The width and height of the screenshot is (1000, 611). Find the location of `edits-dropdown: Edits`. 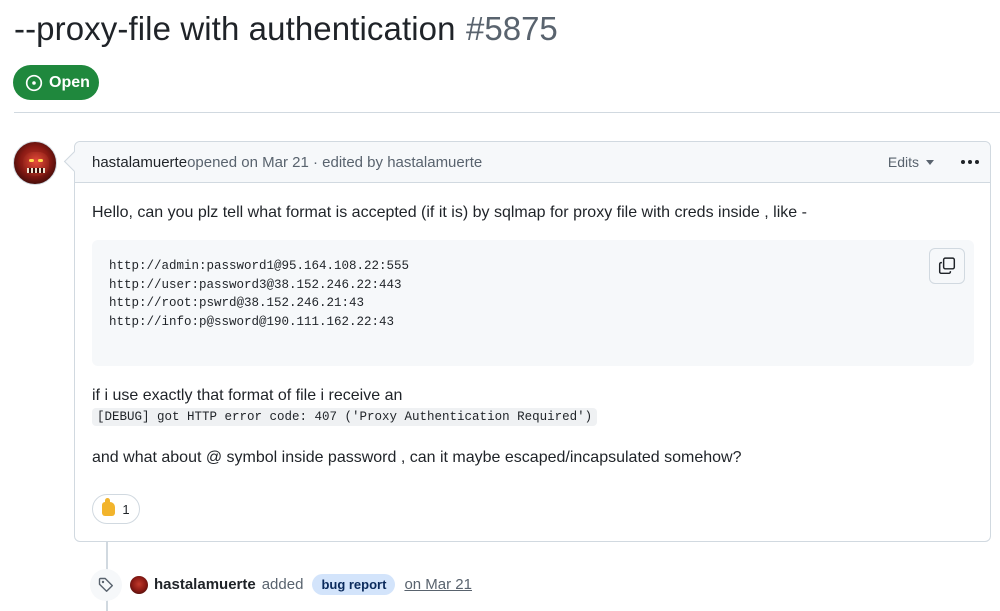

edits-dropdown: Edits is located at coordinates (911, 162).